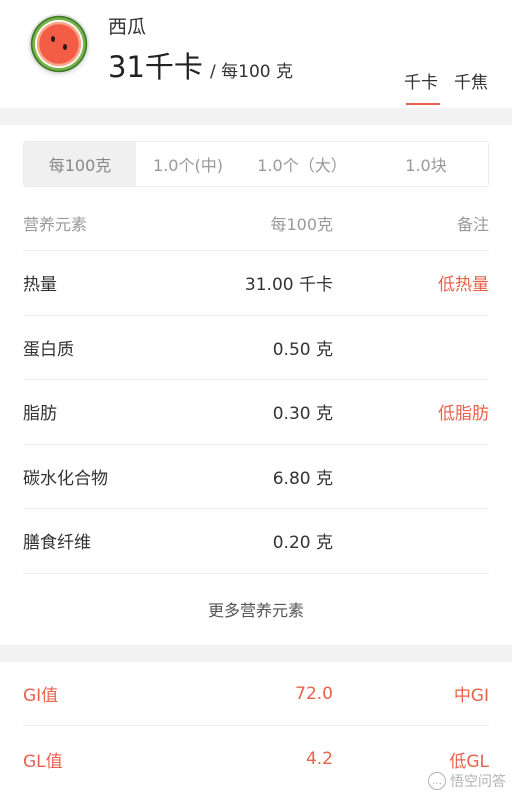  I want to click on nutrient-value: 31.00 千卡, so click(288, 285).